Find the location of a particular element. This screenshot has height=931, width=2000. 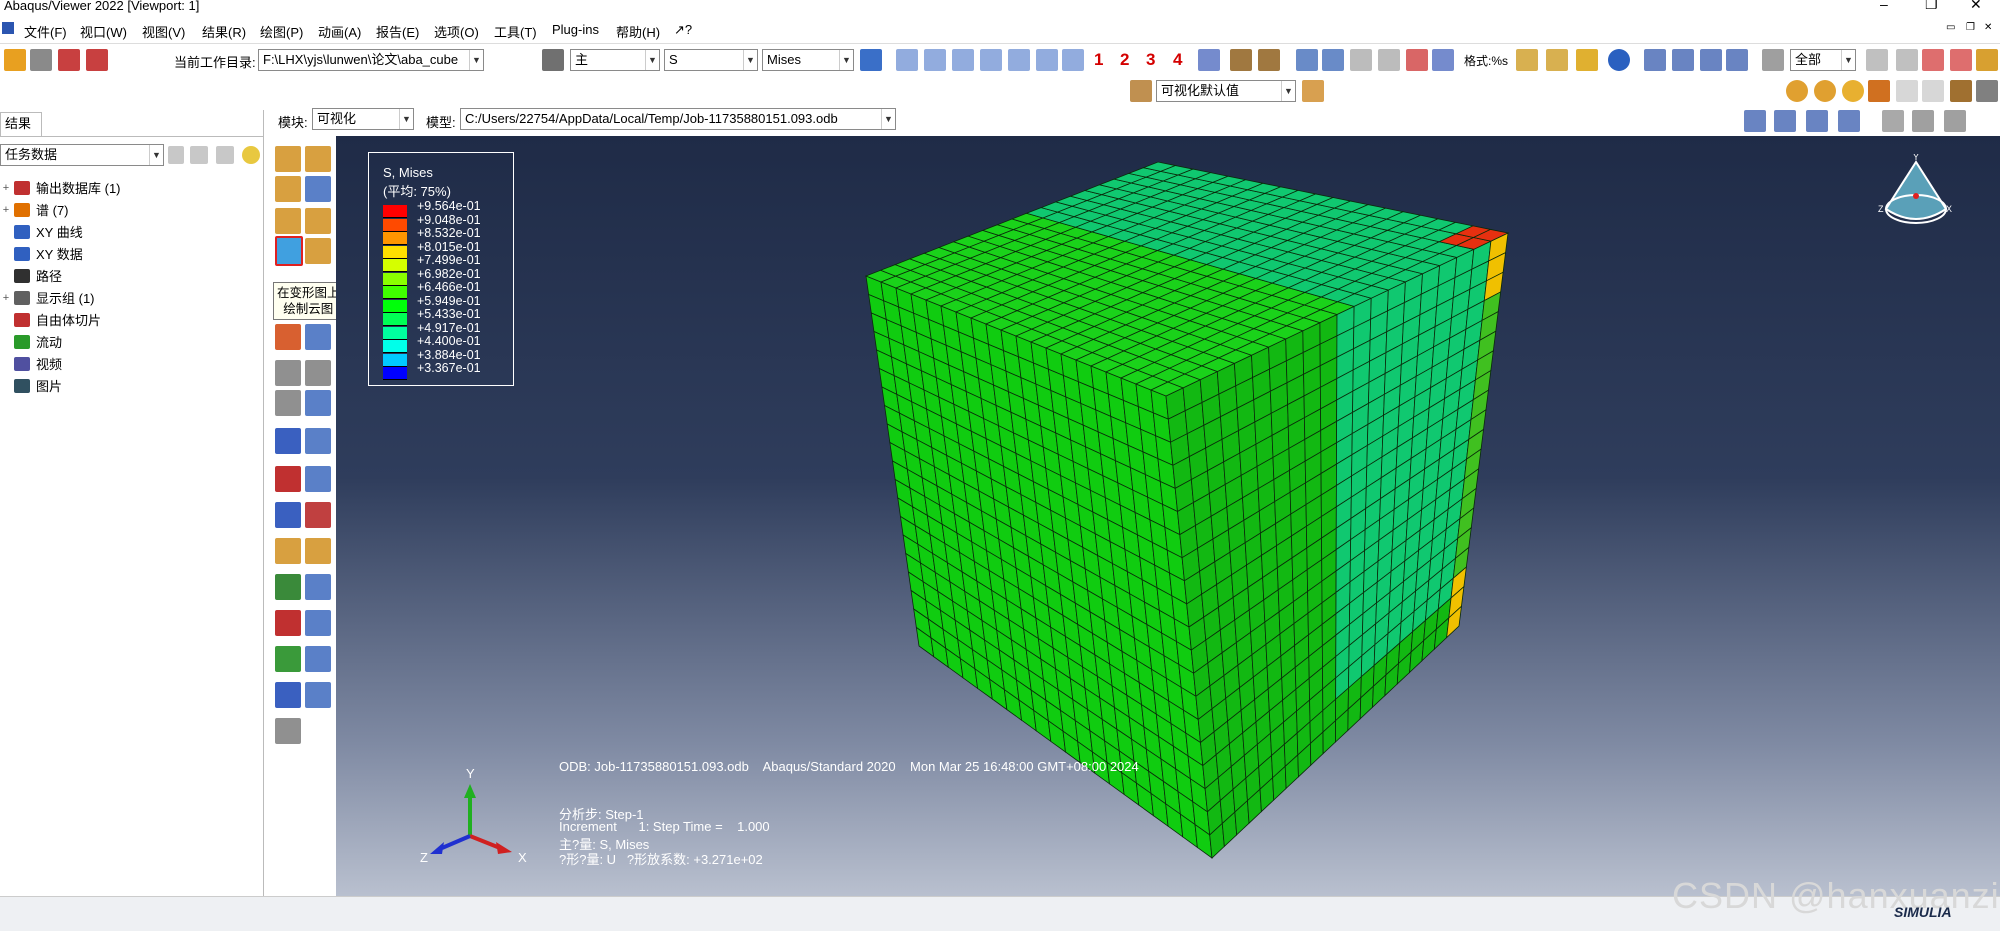

stream-icon is located at coordinates (288, 551).